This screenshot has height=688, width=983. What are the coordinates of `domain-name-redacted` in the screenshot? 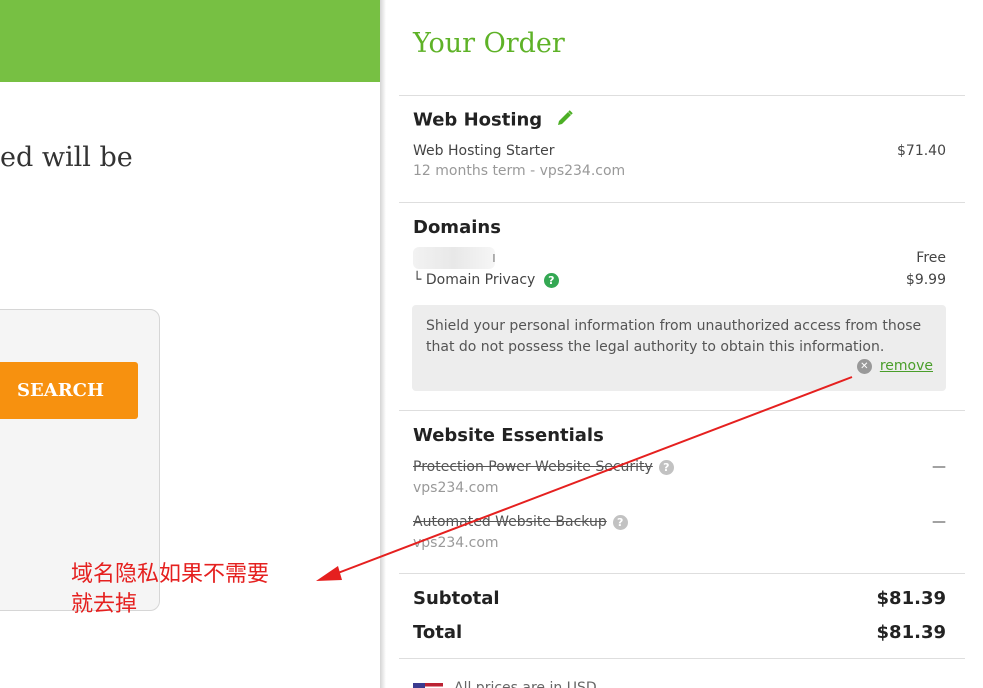 It's located at (454, 258).